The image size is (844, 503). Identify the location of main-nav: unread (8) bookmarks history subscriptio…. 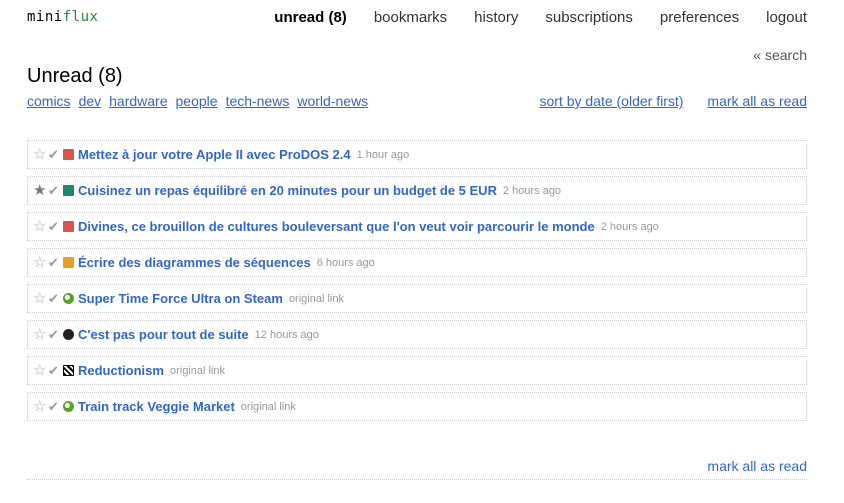
(540, 17).